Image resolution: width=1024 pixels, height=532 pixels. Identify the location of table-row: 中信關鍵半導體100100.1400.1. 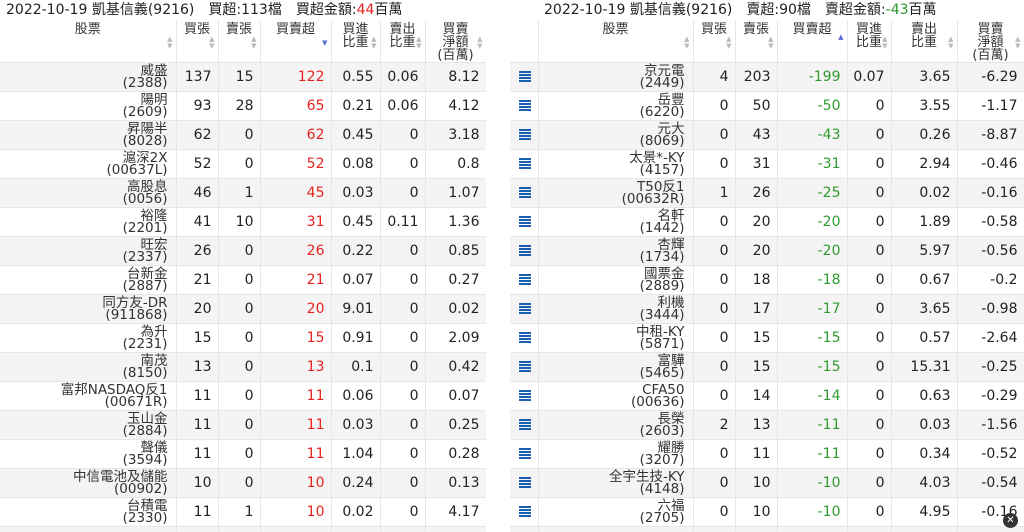
(243, 529).